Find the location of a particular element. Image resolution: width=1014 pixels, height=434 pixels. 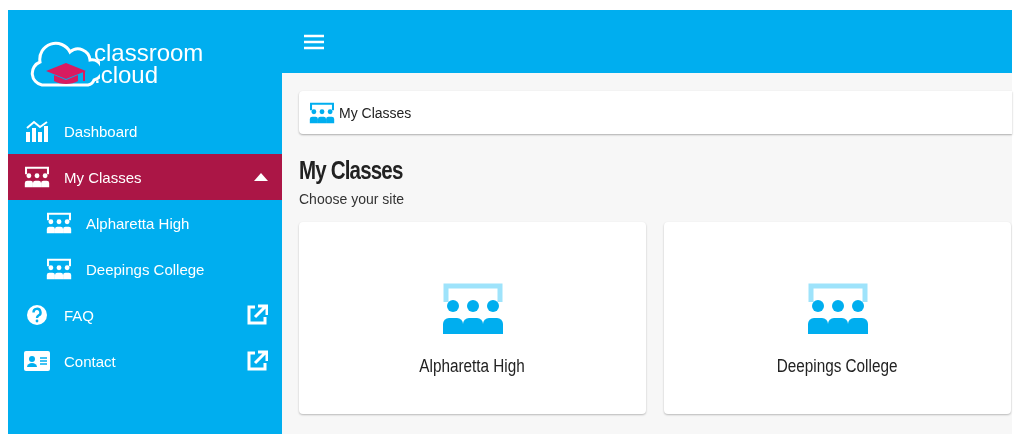

breadcrumb-text: My Classes is located at coordinates (375, 112).